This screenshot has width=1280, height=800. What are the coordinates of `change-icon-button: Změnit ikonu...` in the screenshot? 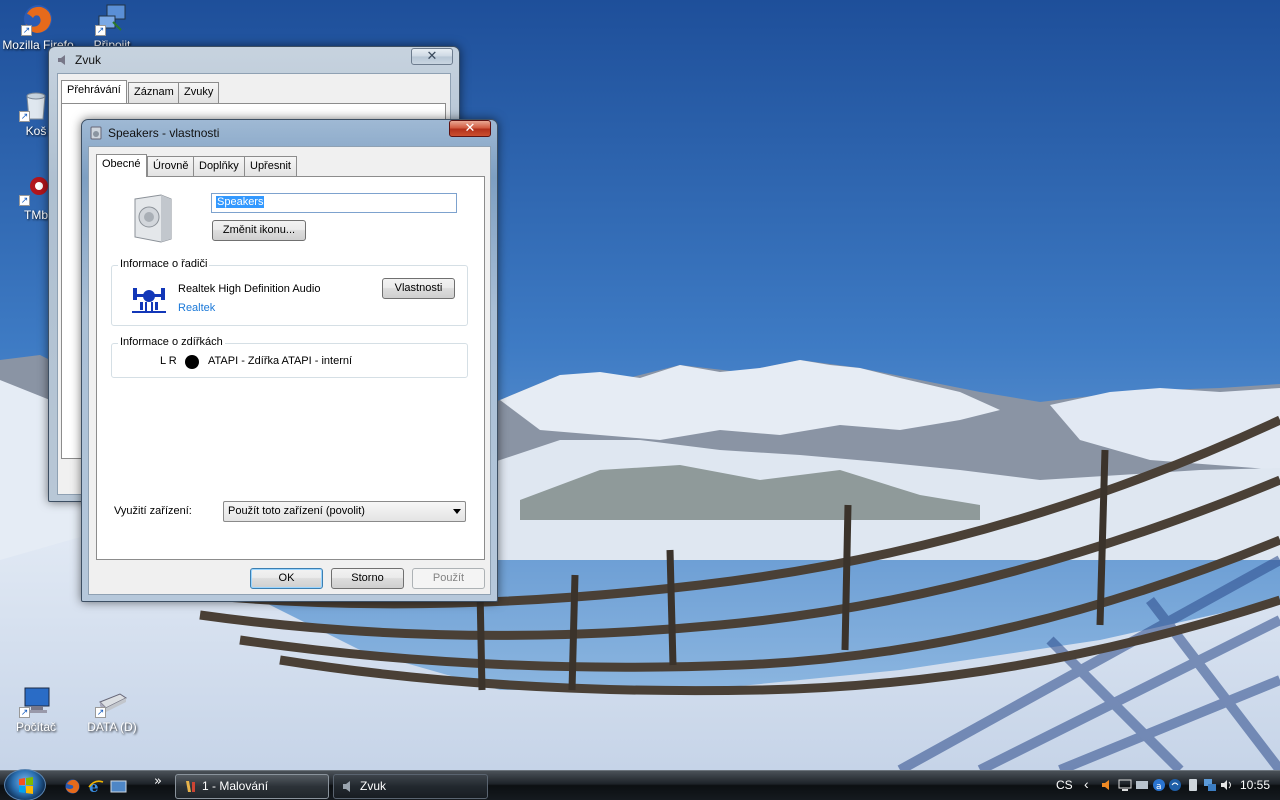 It's located at (259, 230).